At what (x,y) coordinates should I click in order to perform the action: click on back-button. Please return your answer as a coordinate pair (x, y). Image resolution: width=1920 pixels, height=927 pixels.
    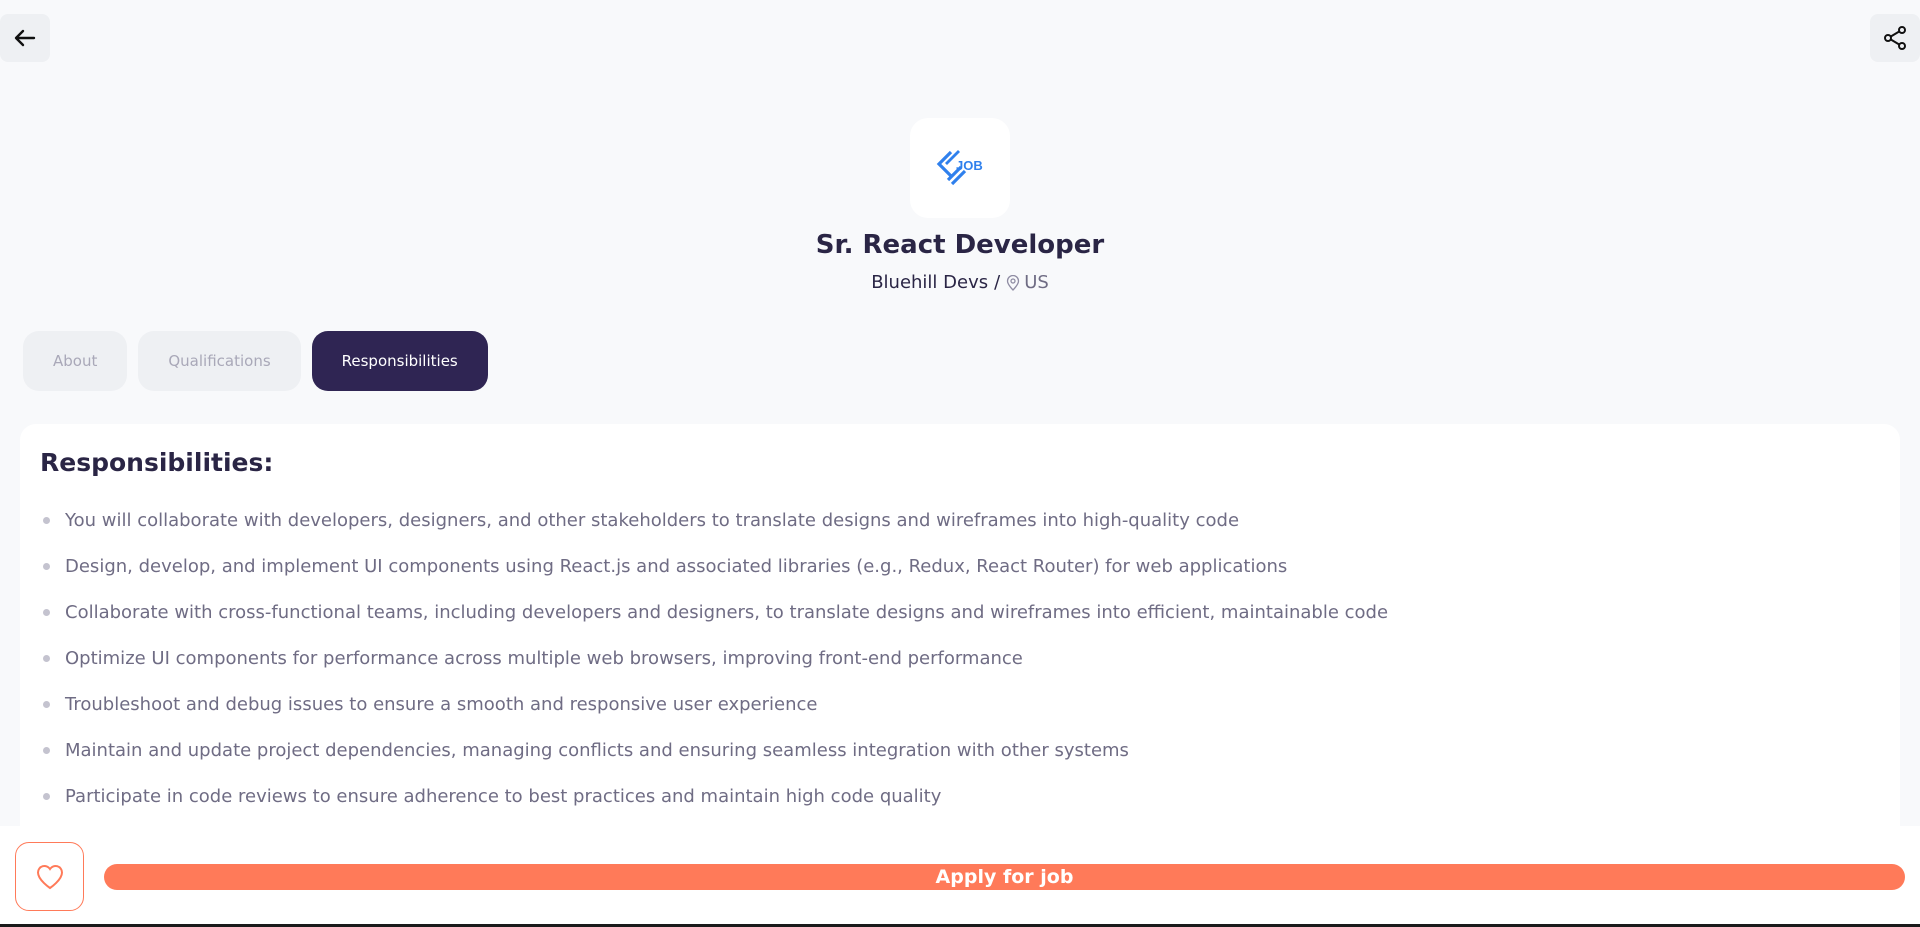
    Looking at the image, I should click on (25, 38).